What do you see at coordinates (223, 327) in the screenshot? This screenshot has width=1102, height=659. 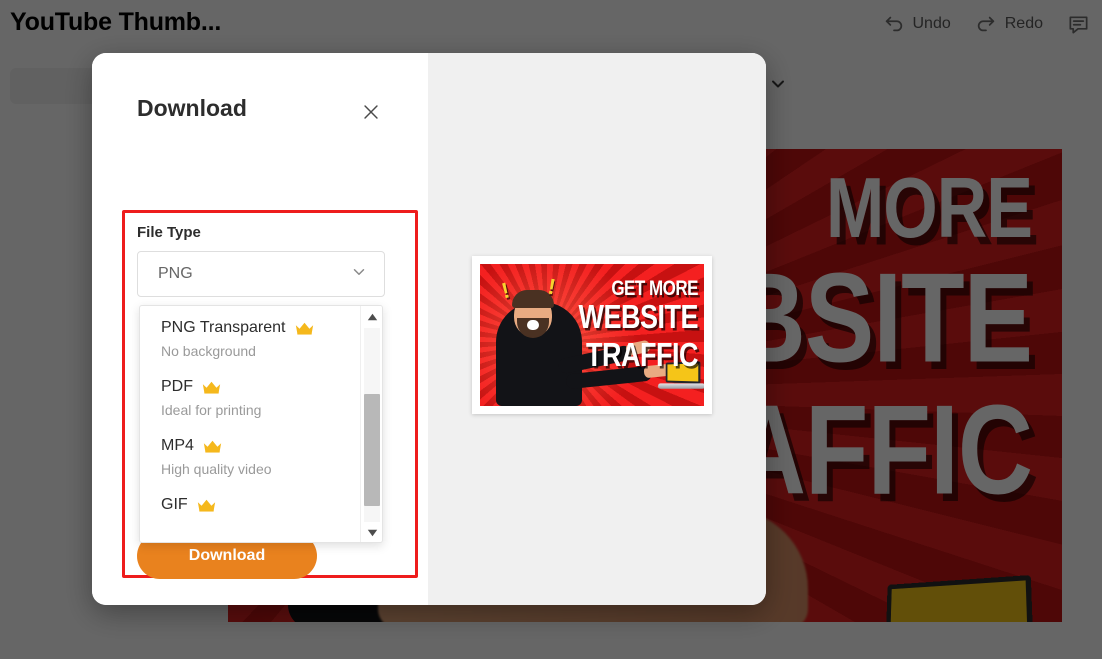 I see `dropdown-option-name: PNG Transparent` at bounding box center [223, 327].